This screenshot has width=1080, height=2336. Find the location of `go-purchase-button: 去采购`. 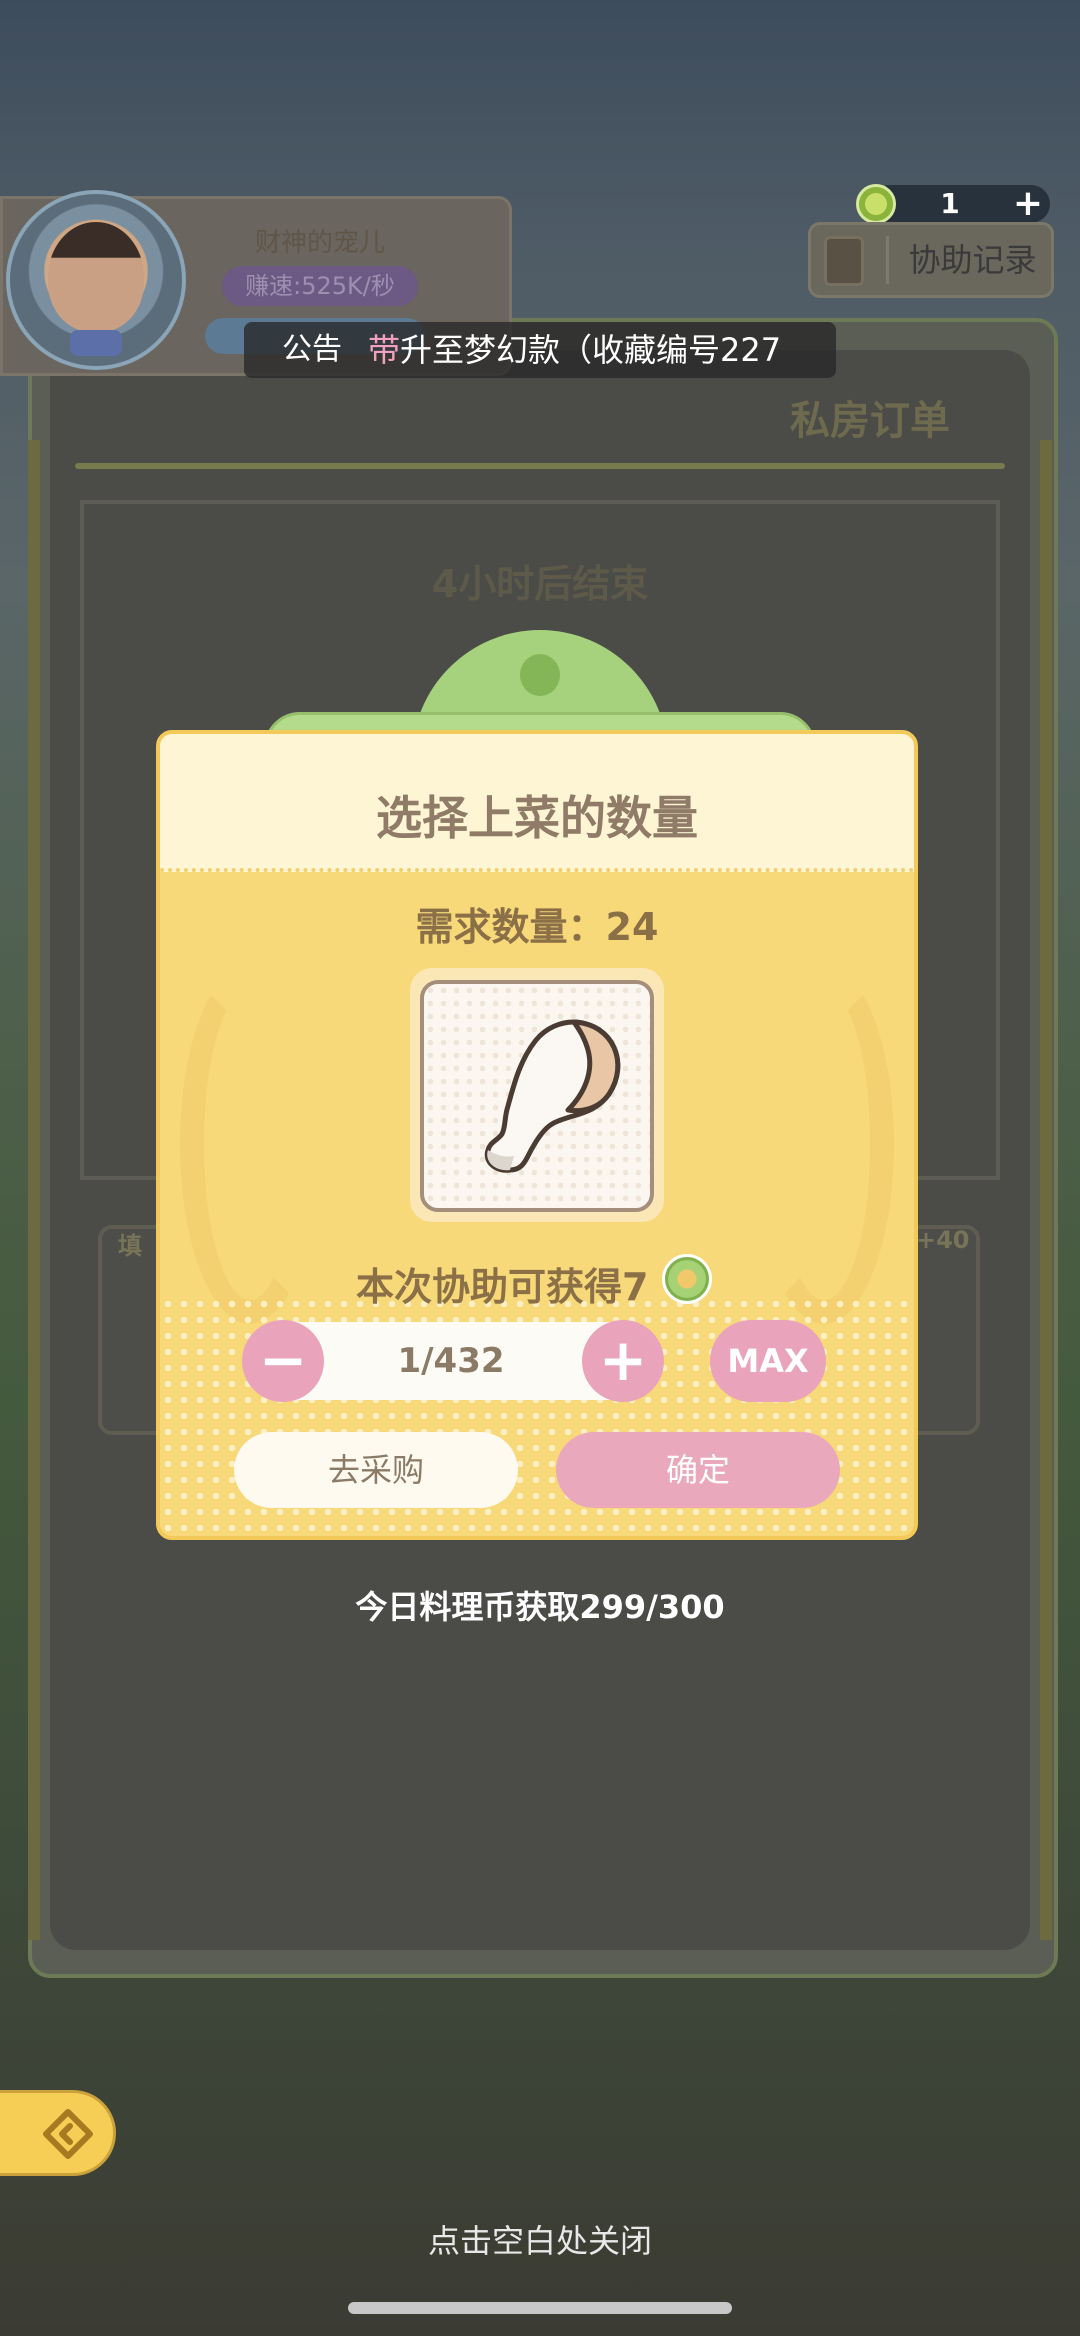

go-purchase-button: 去采购 is located at coordinates (376, 1470).